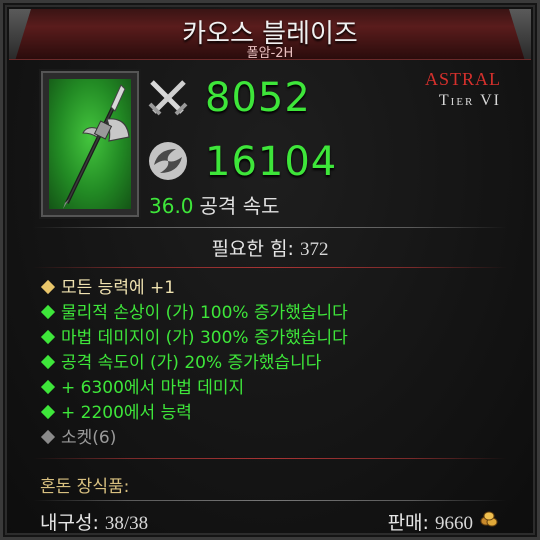  What do you see at coordinates (469, 100) in the screenshot?
I see `tier-label: Tier VI` at bounding box center [469, 100].